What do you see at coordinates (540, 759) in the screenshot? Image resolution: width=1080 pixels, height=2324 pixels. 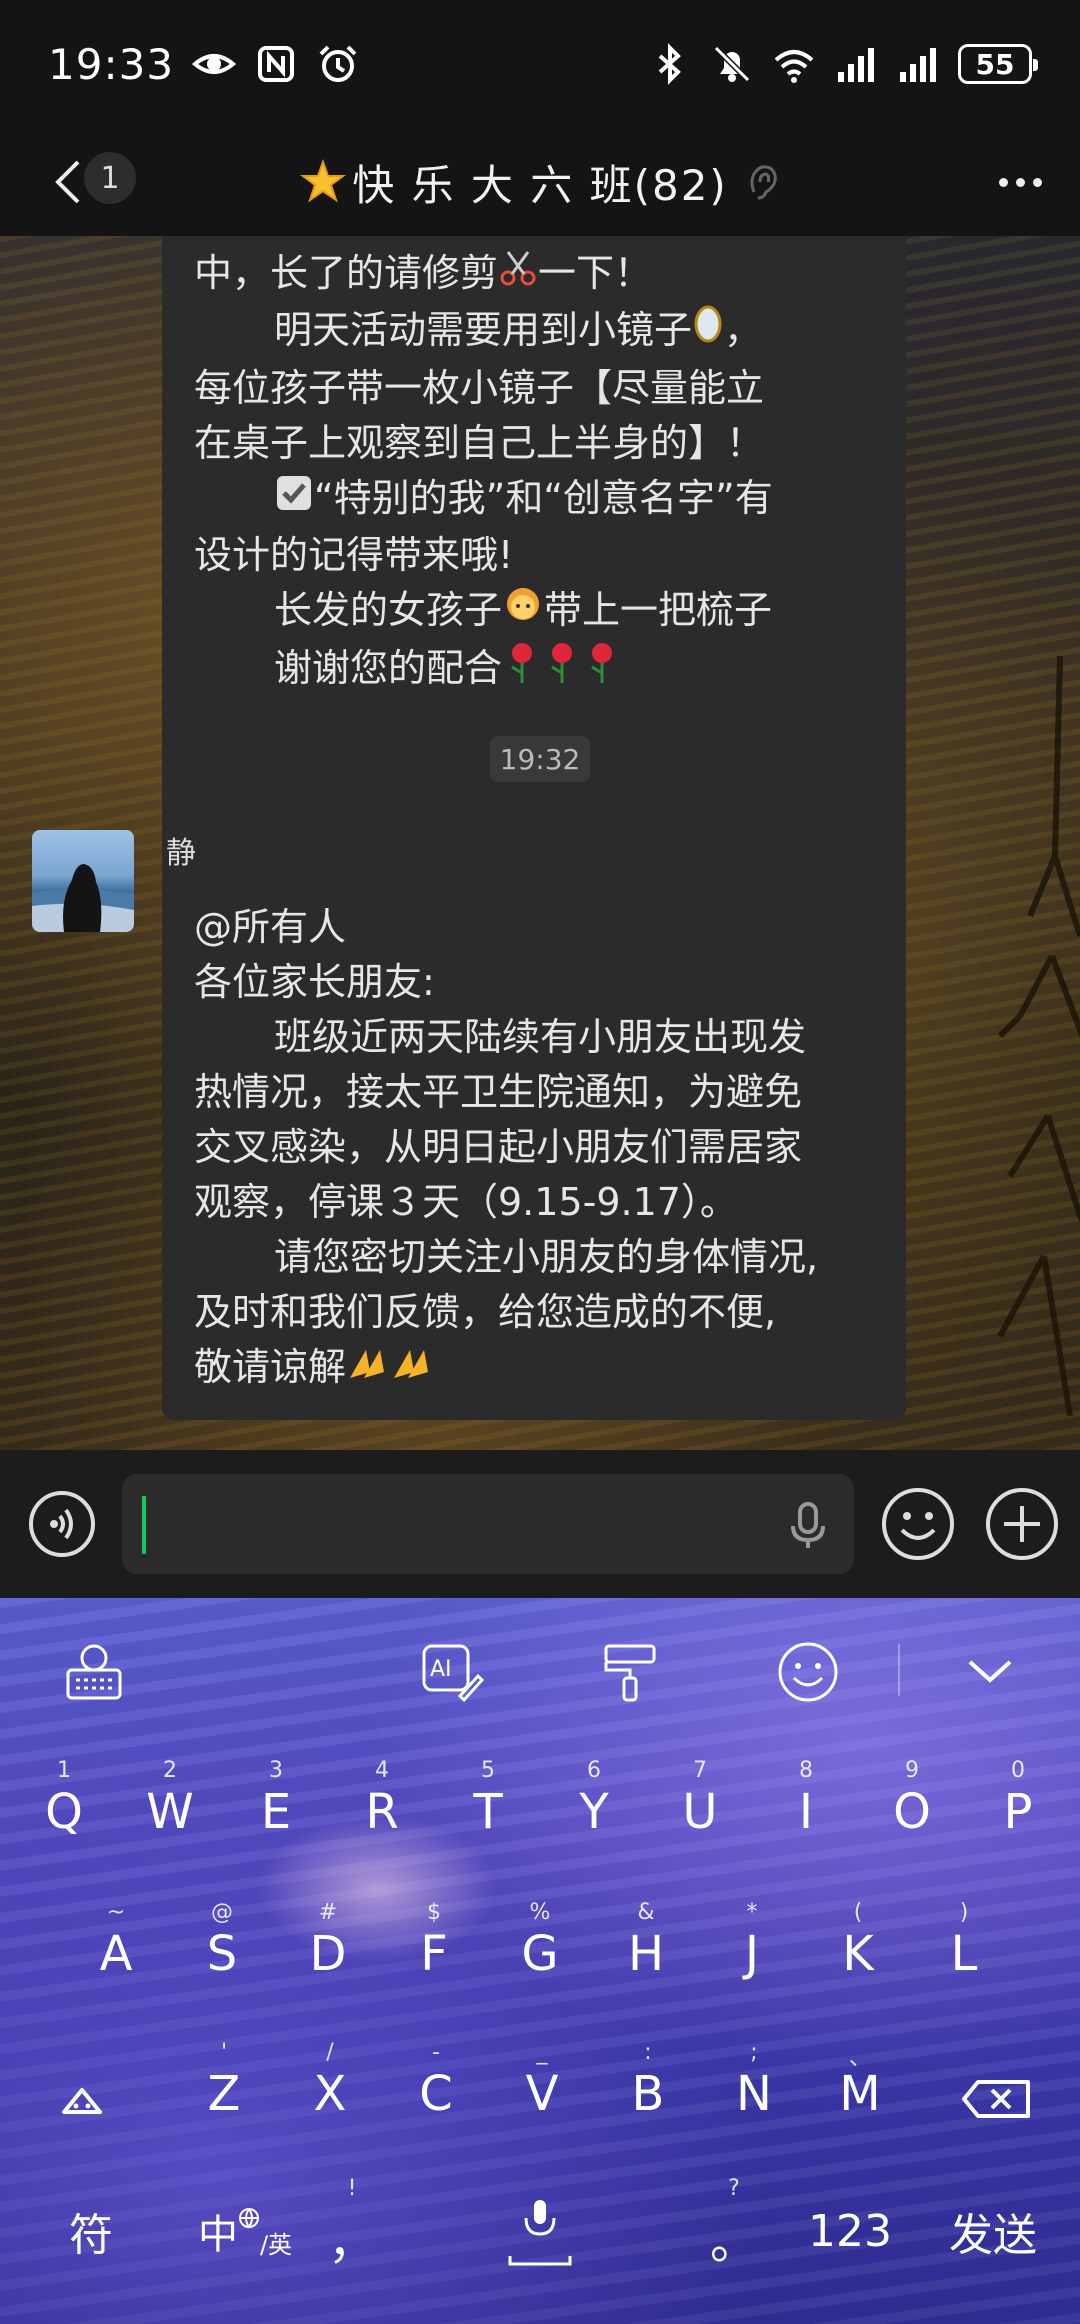 I see `time-separator: 19:32` at bounding box center [540, 759].